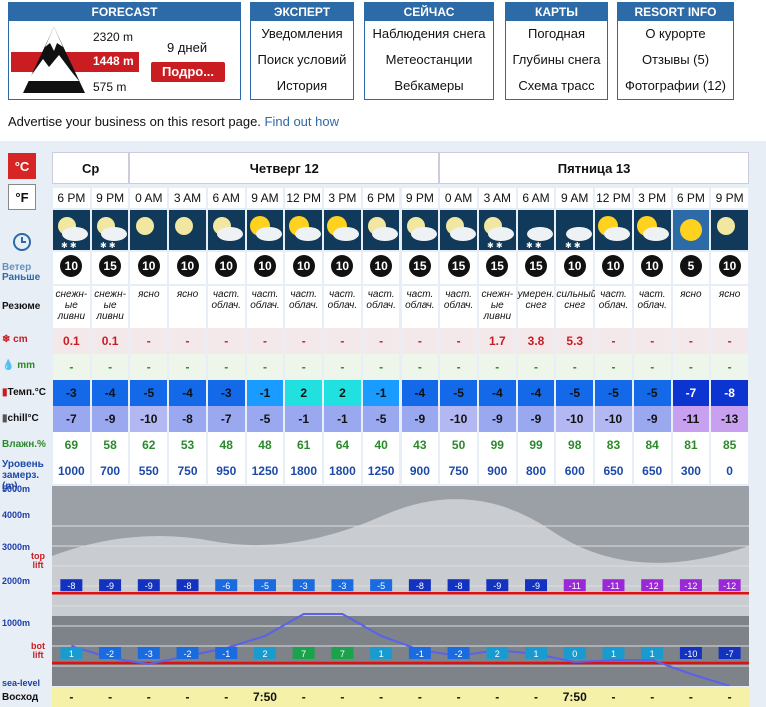 Image resolution: width=766 pixels, height=707 pixels. What do you see at coordinates (690, 585) in the screenshot?
I see `top-temp-tag: -12` at bounding box center [690, 585].